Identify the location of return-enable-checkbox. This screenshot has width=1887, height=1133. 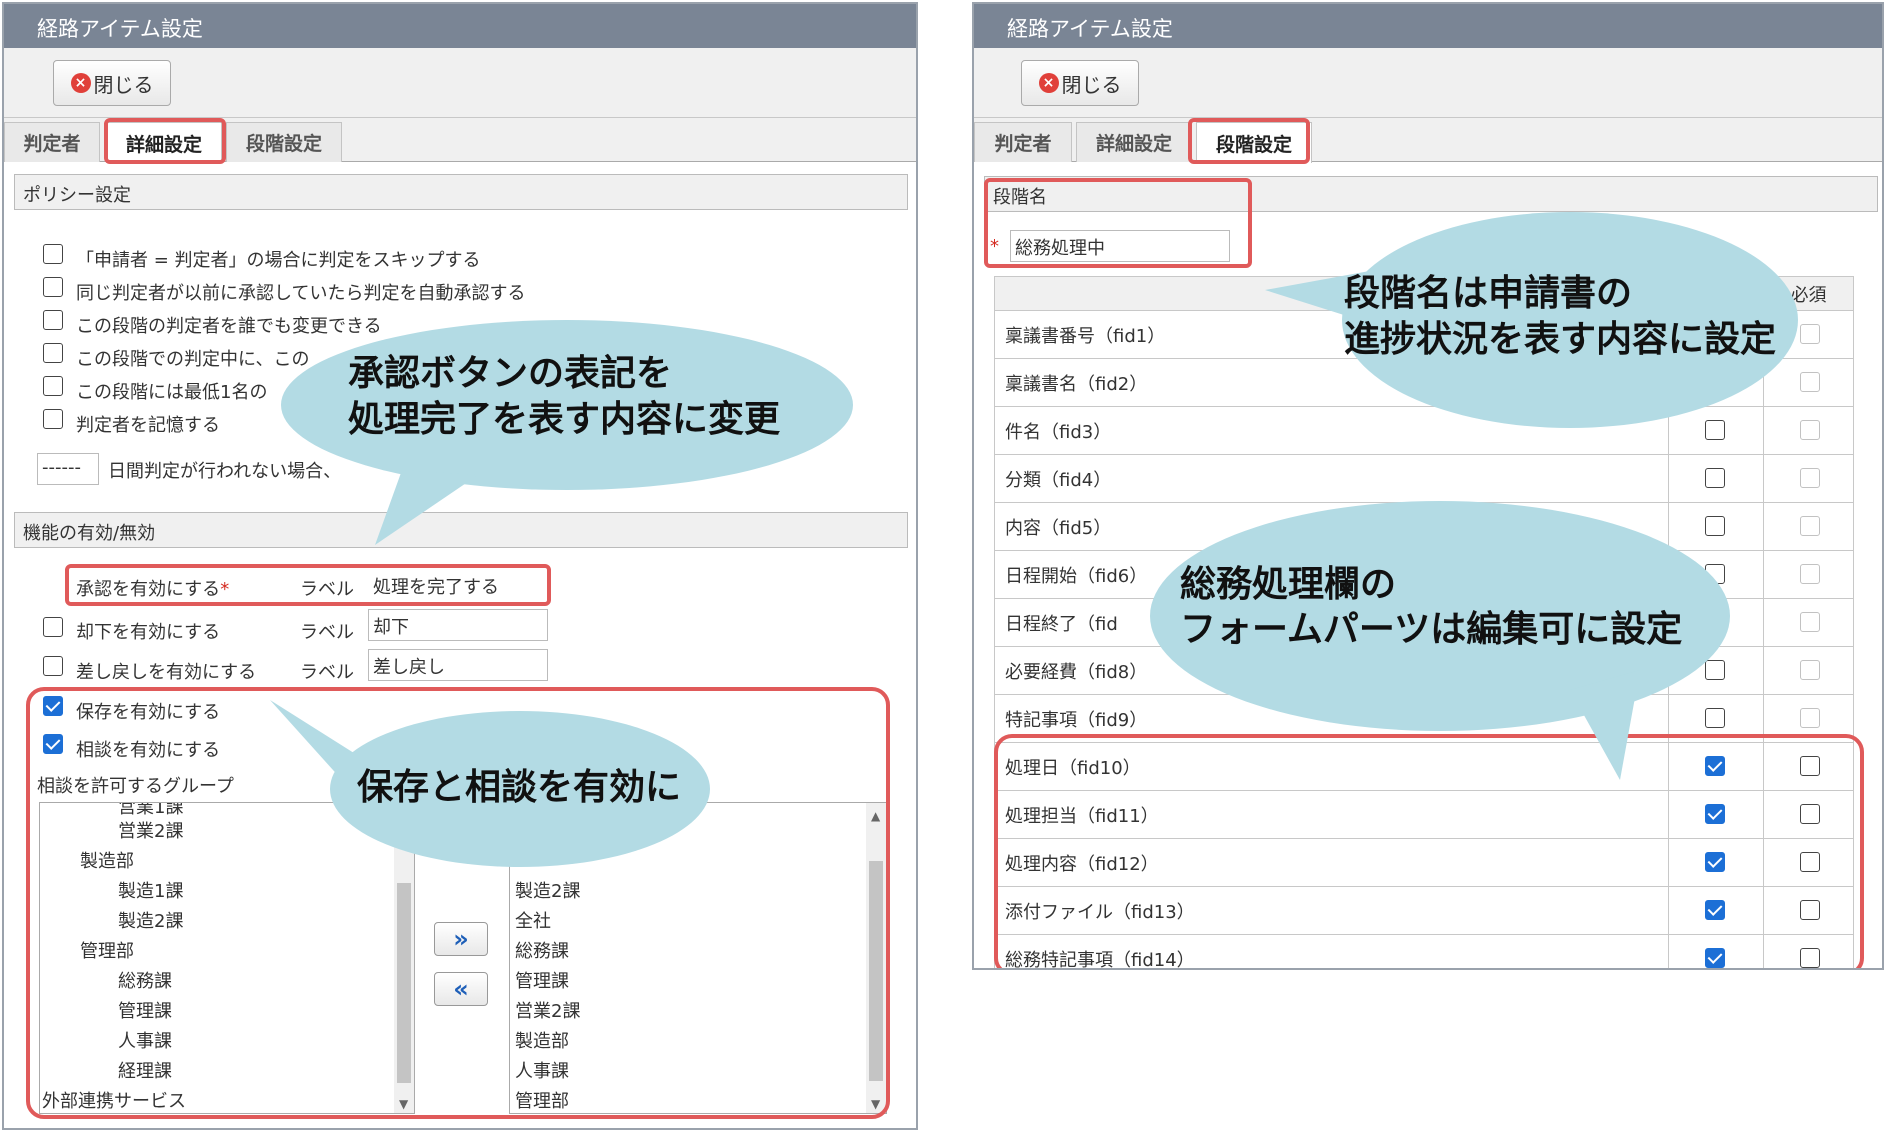
(53, 666).